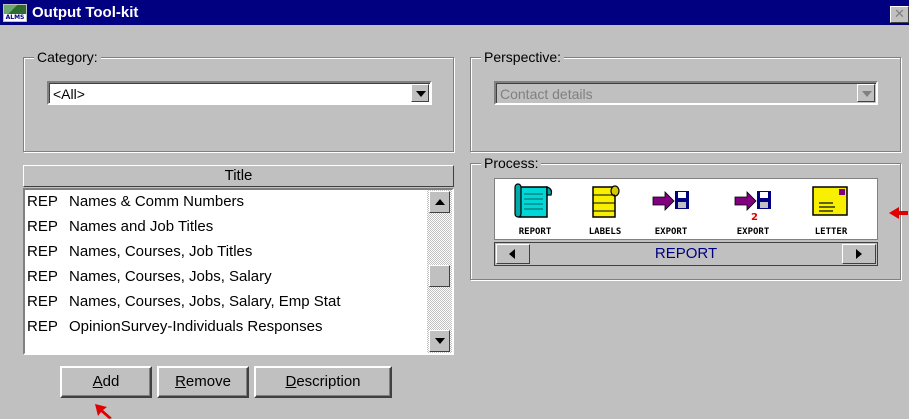 The width and height of the screenshot is (909, 419). What do you see at coordinates (831, 232) in the screenshot?
I see `process-label-letter: LETTER` at bounding box center [831, 232].